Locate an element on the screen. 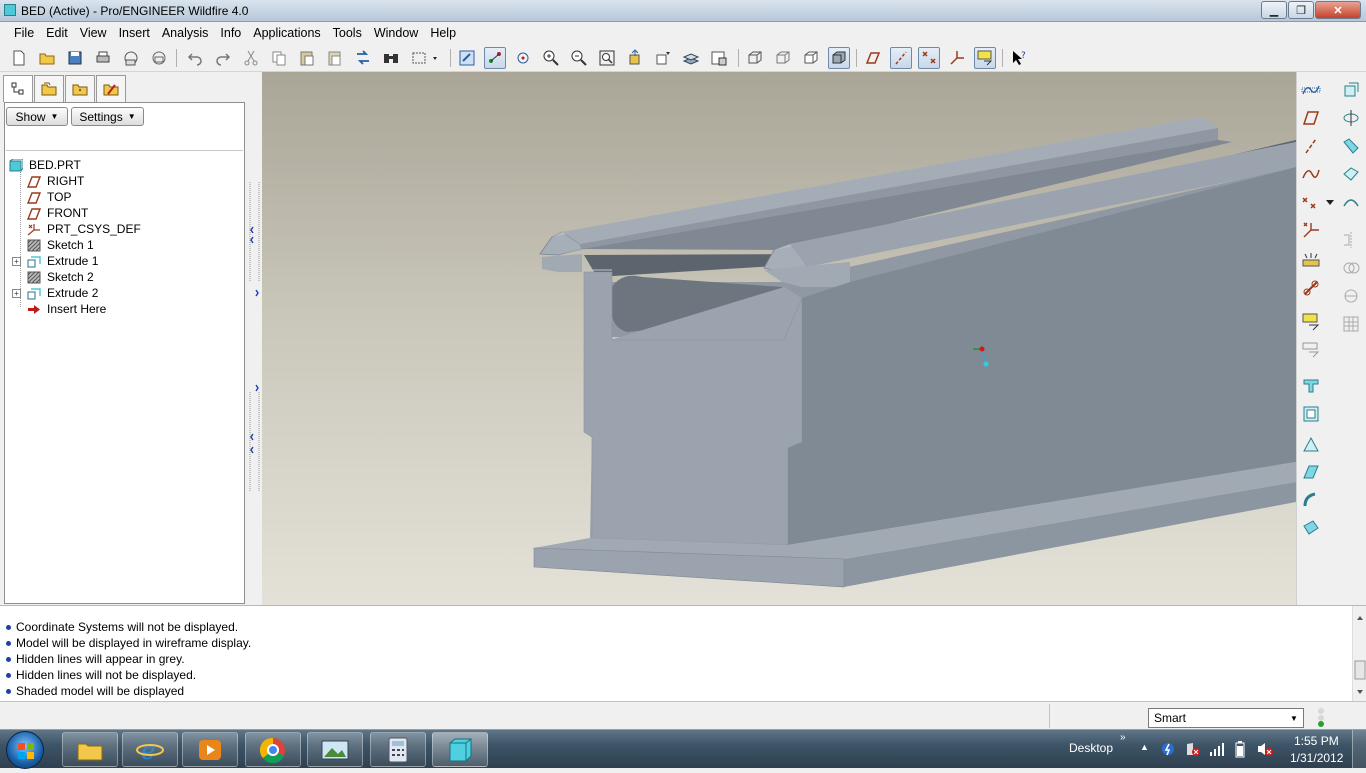 The width and height of the screenshot is (1366, 773). tree-node-extrude-2: Extrude 2 is located at coordinates (62, 293).